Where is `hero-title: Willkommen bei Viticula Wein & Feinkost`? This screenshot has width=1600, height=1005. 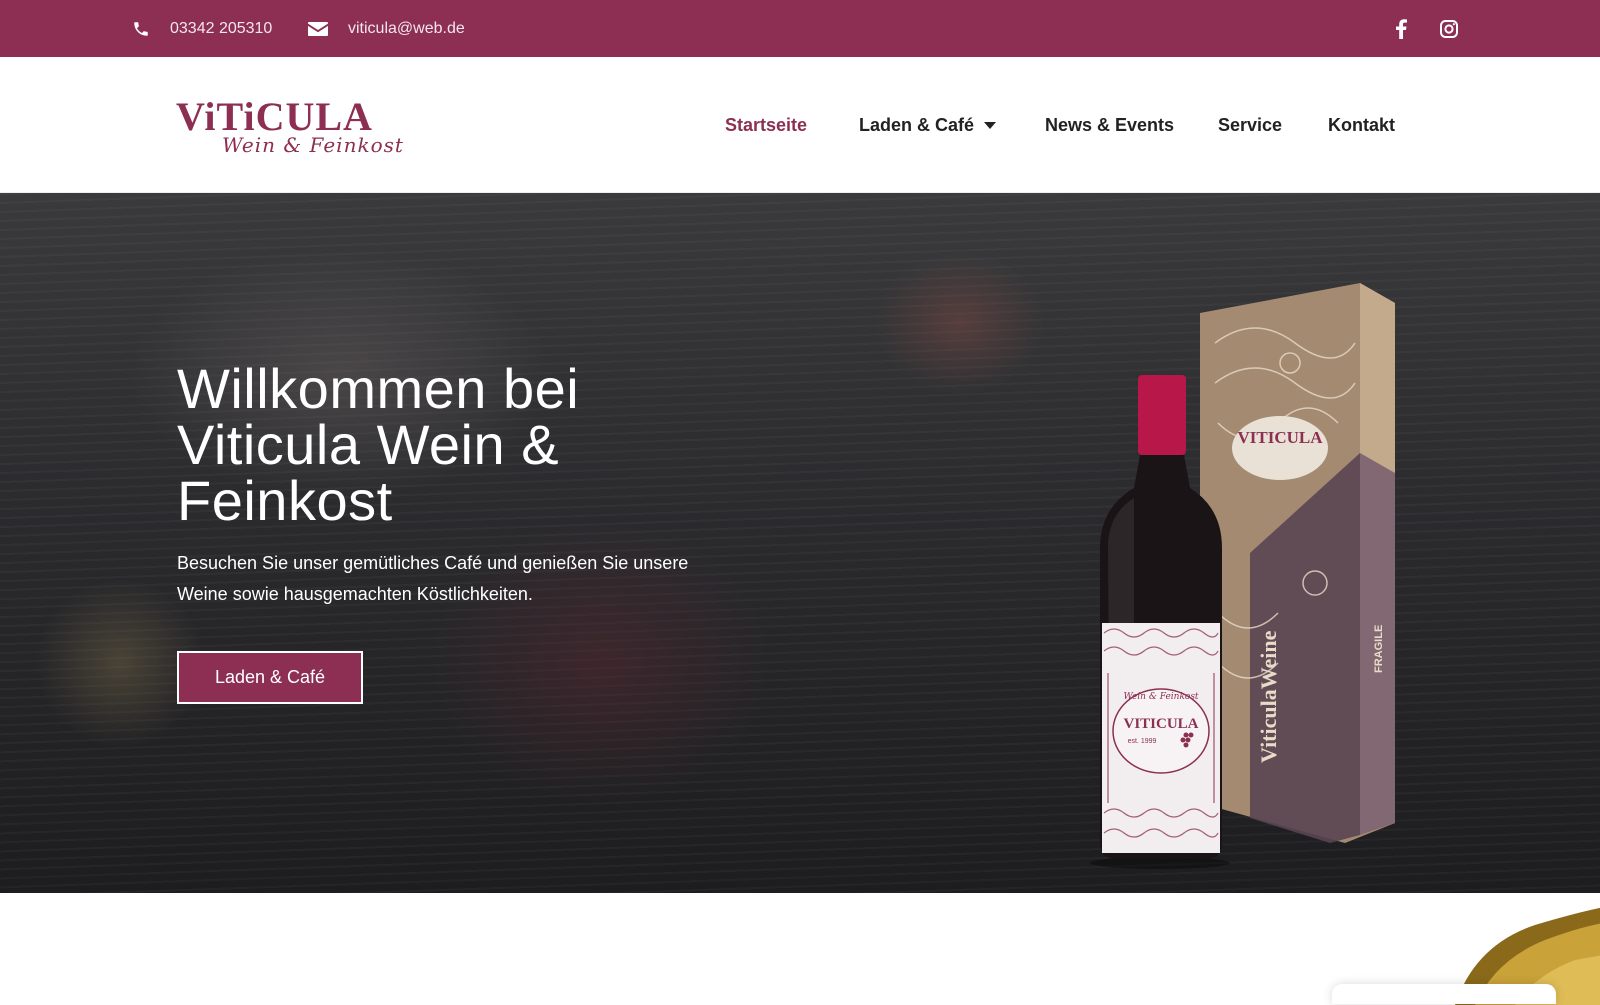
hero-title: Willkommen bei Viticula Wein & Feinkost is located at coordinates (378, 444).